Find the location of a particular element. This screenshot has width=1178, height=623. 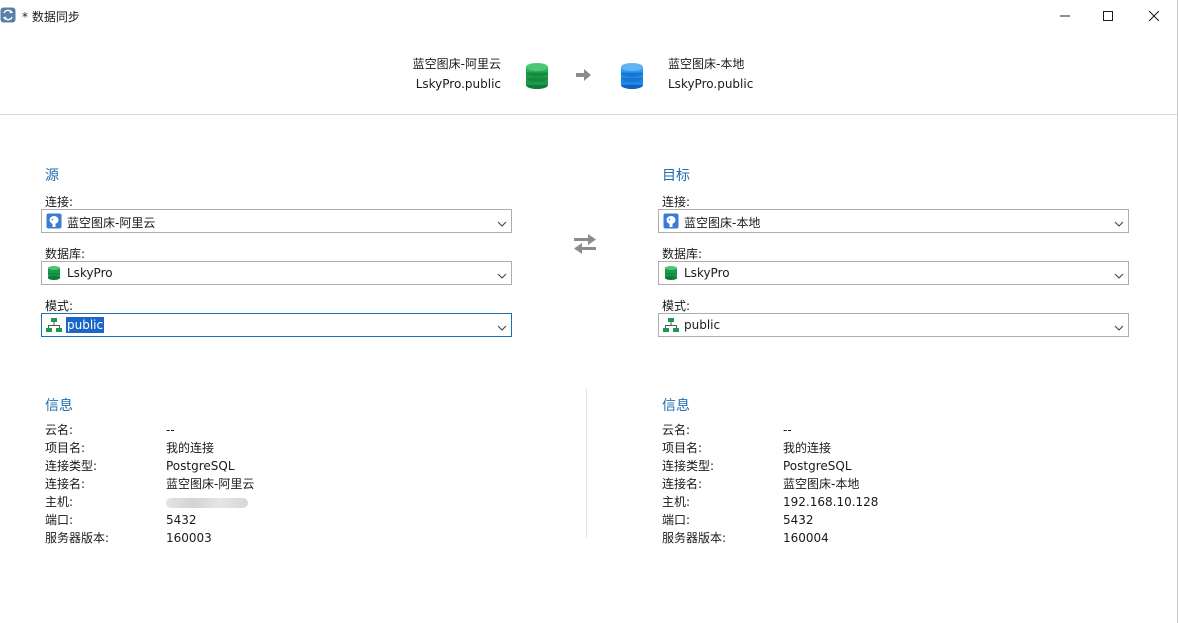

redacted-host-value is located at coordinates (207, 503).